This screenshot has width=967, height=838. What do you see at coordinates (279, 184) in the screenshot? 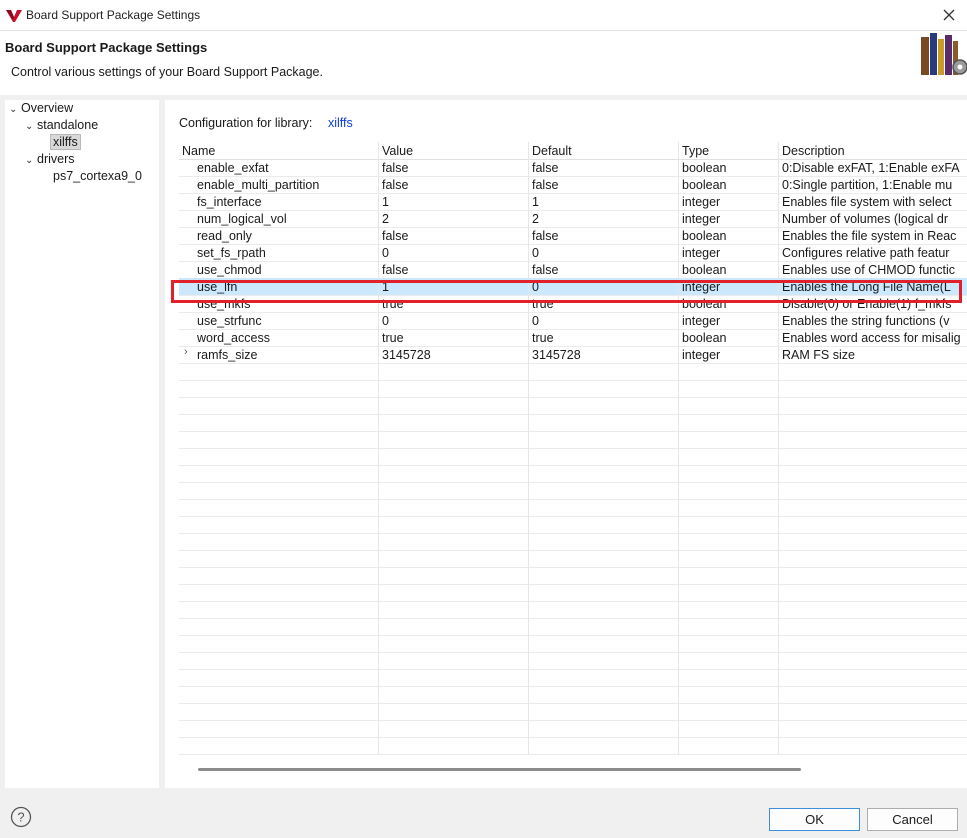
I see `setting-name: enable_multi_partition` at bounding box center [279, 184].